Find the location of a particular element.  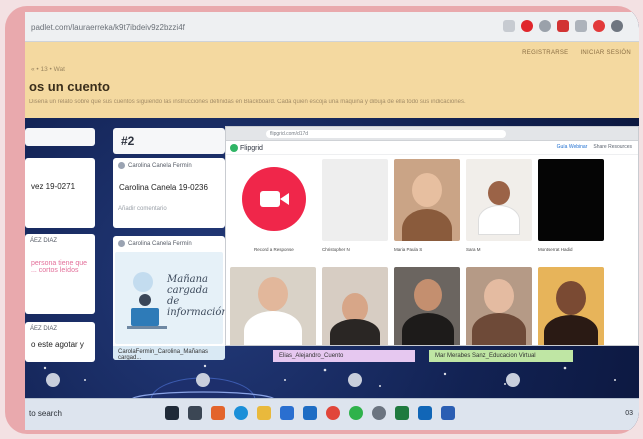

task-view-icon is located at coordinates (195, 413).